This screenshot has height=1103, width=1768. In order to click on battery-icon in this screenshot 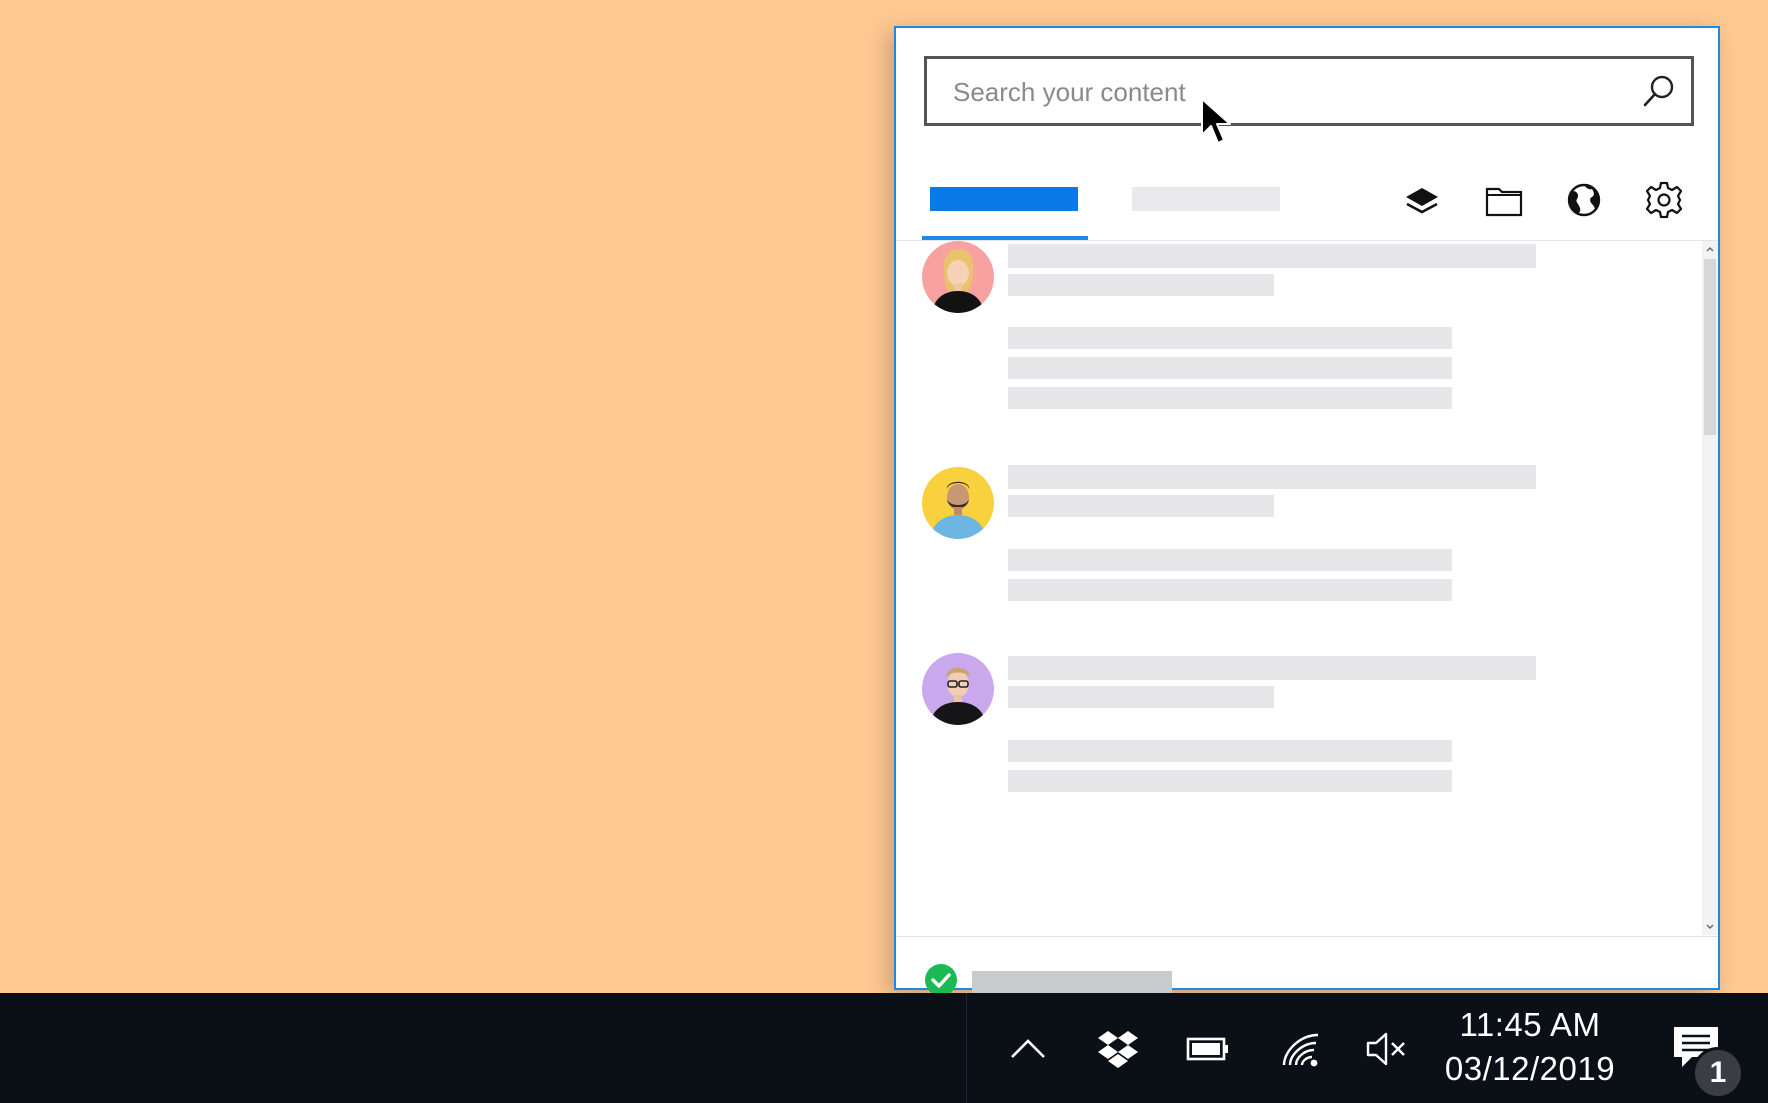, I will do `click(1208, 1049)`.